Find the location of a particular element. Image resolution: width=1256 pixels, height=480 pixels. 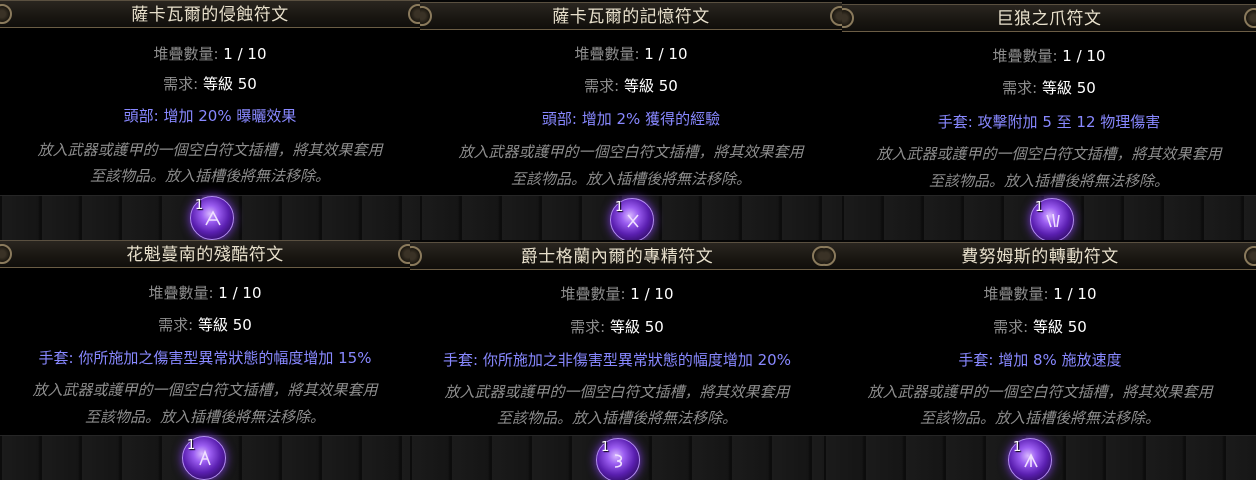

rune-title: 花魁蔓南的殘酷符文 is located at coordinates (205, 255).